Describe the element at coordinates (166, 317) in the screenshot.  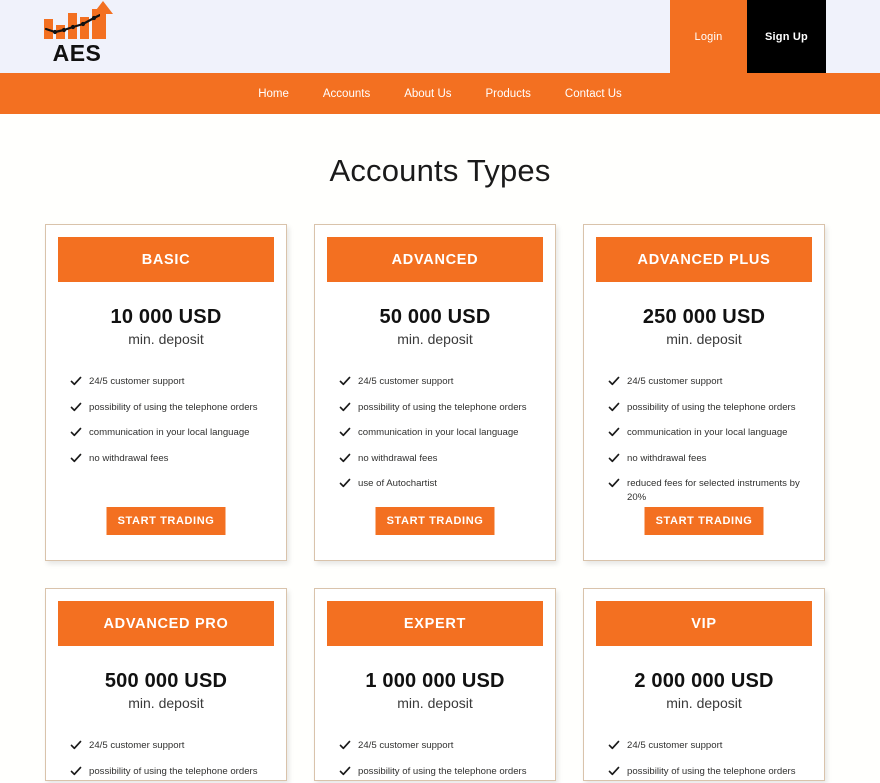
I see `card-price: 10 000 USD` at that location.